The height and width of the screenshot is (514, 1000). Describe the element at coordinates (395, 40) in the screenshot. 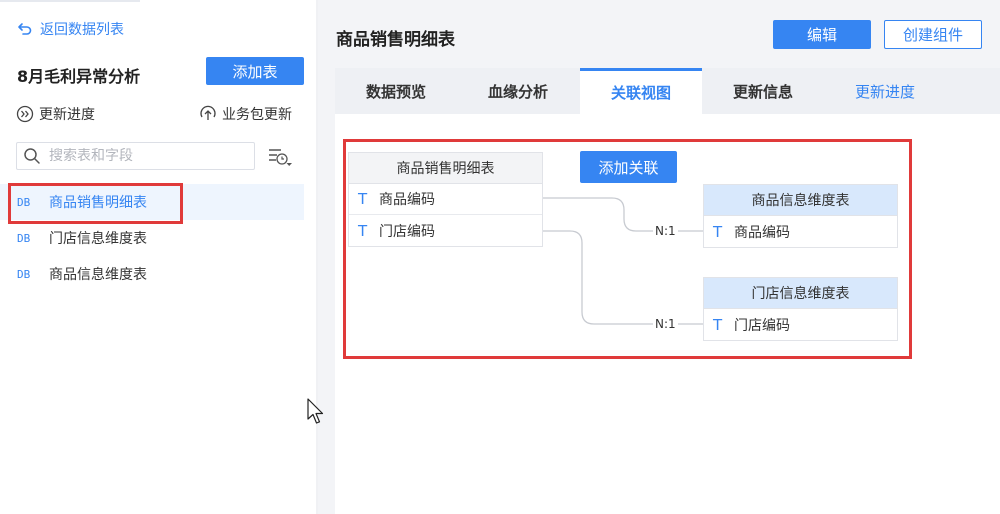

I see `page-title: 商品销售明细表` at that location.